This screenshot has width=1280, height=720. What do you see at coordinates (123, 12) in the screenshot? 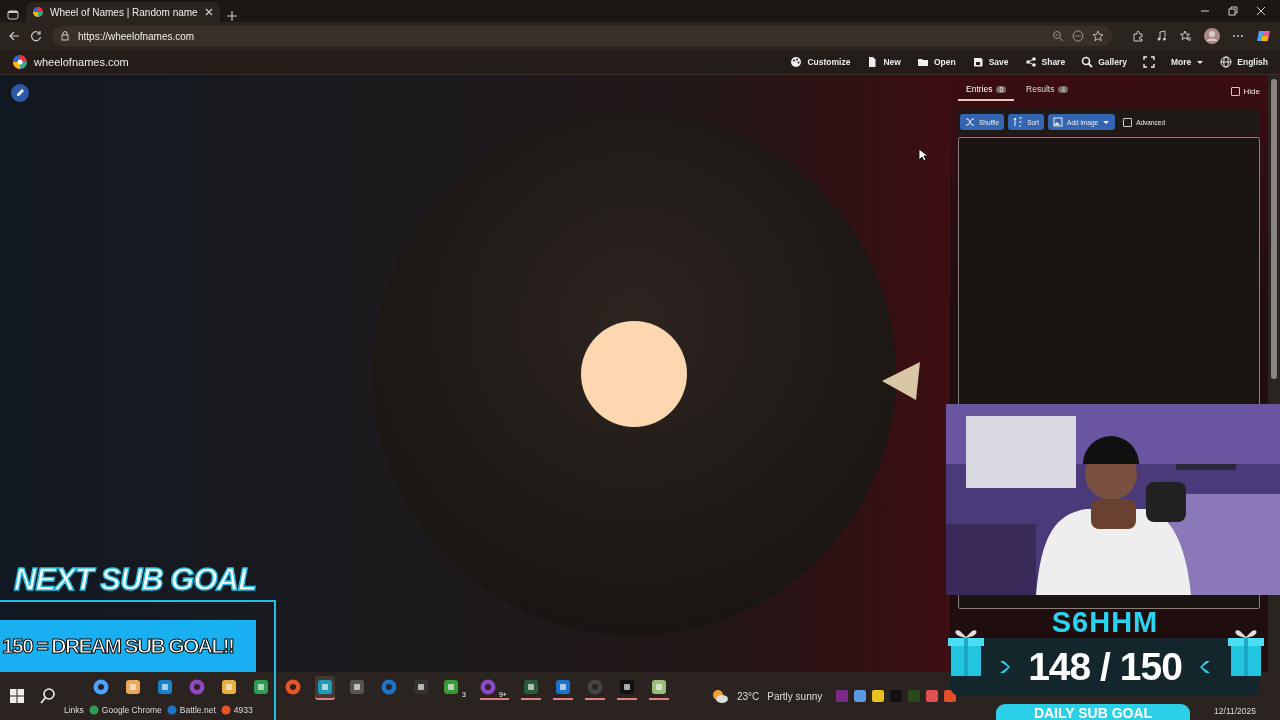
I see `browser-tab: Wheel of Names | Random name` at bounding box center [123, 12].